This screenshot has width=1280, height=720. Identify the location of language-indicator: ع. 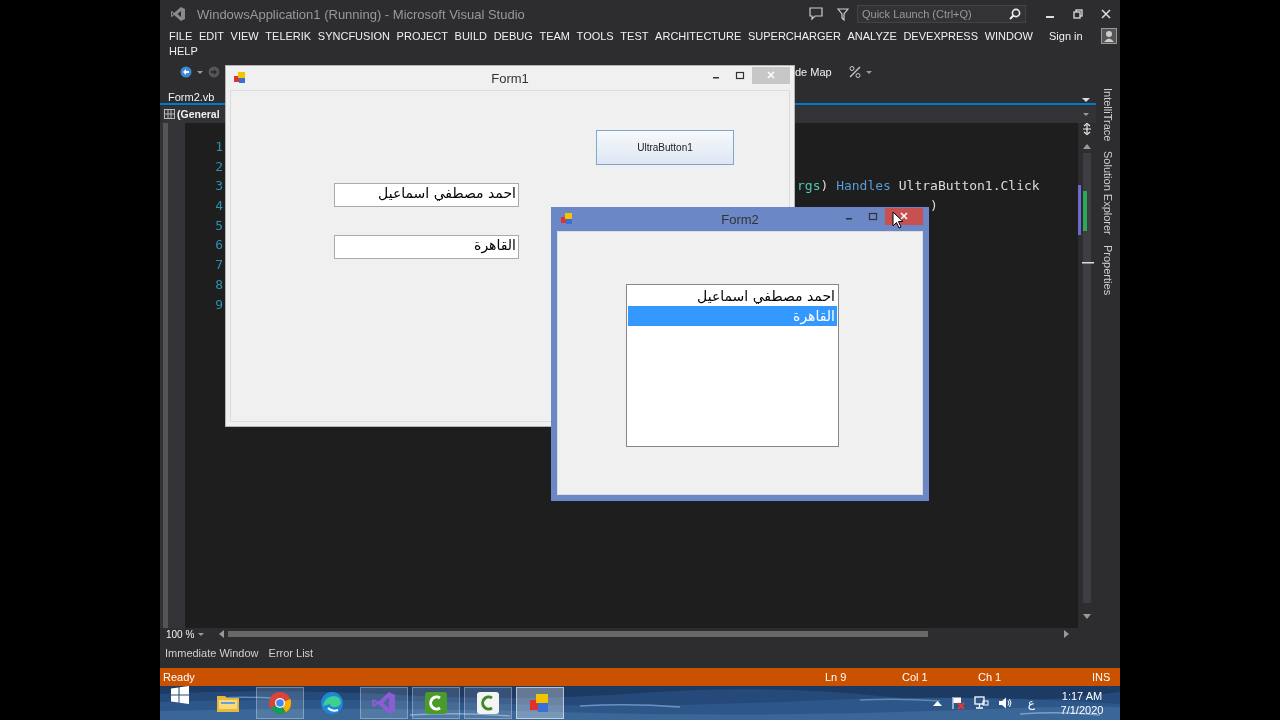
(1031, 703).